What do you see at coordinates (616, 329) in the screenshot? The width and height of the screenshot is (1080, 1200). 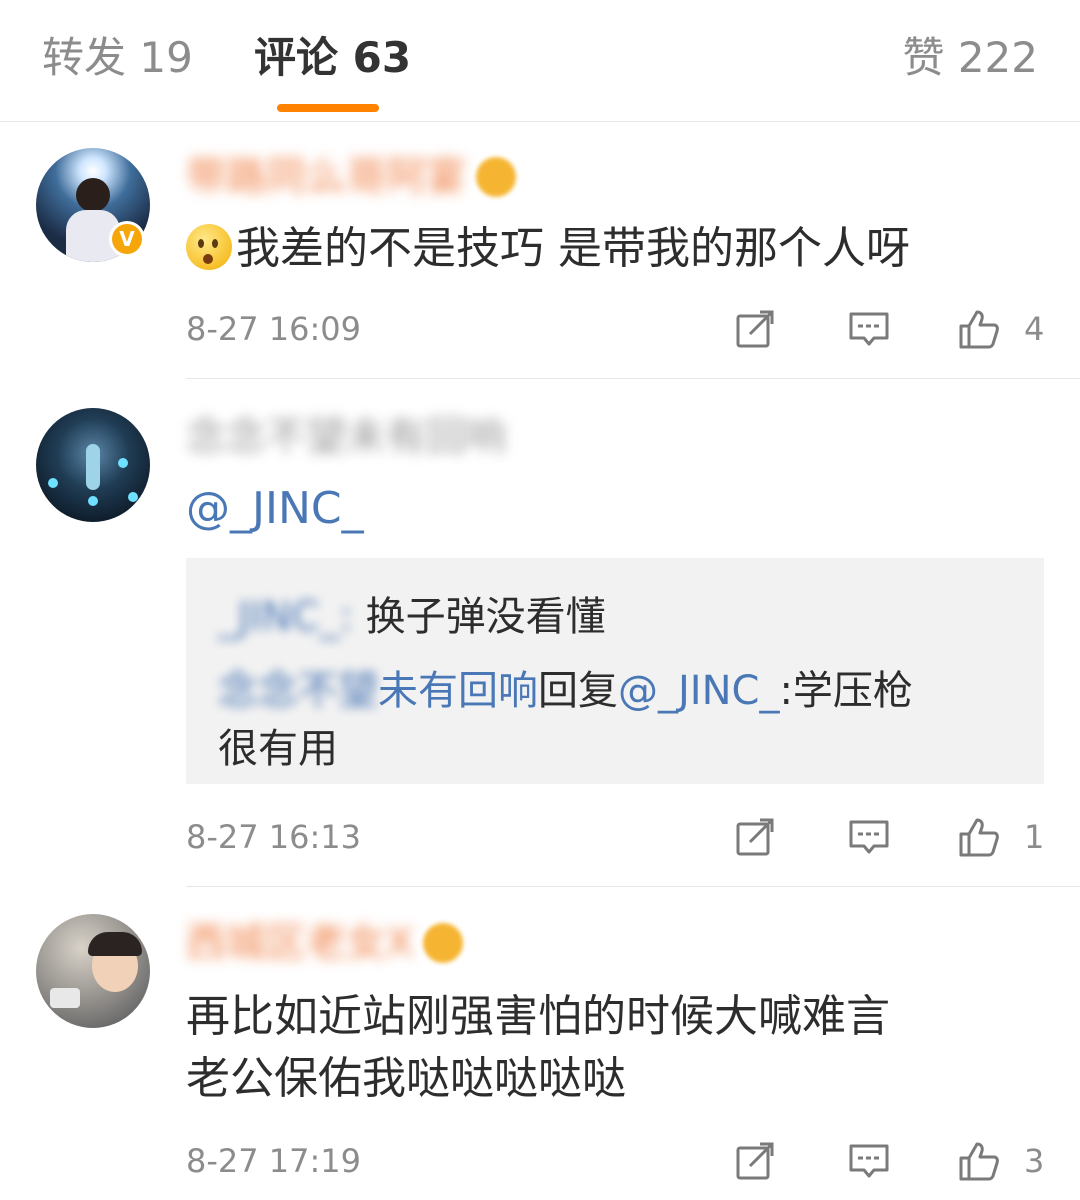 I see `comment-meta: 8-27 16:09 4` at bounding box center [616, 329].